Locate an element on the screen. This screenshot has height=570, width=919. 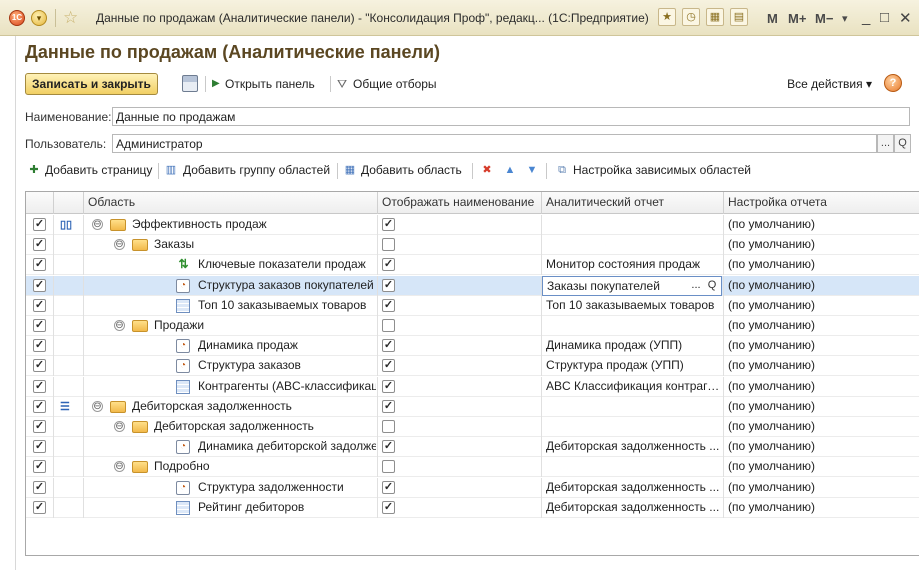
calendar-icon: ▤ is located at coordinates (739, 17).